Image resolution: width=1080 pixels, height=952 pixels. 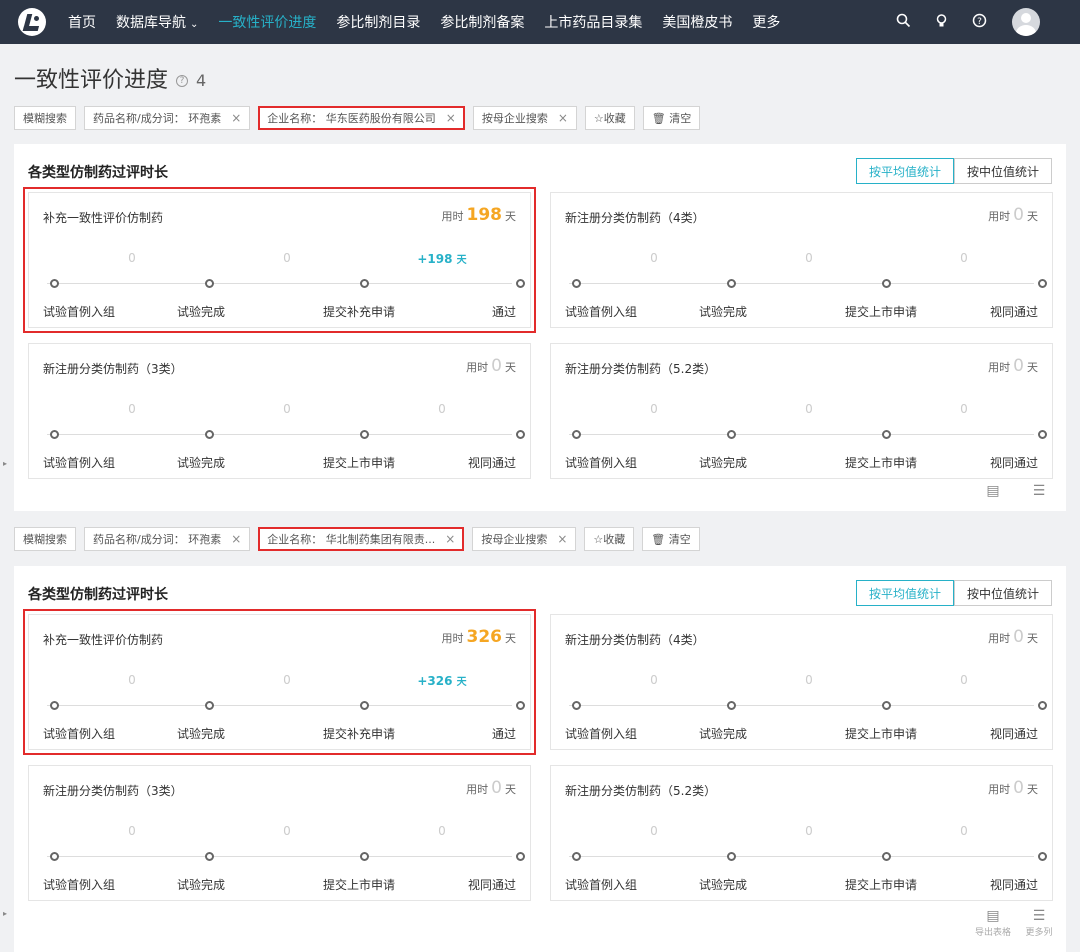 What do you see at coordinates (993, 924) in the screenshot?
I see `table-export-icon: ▤ 导出表格` at bounding box center [993, 924].